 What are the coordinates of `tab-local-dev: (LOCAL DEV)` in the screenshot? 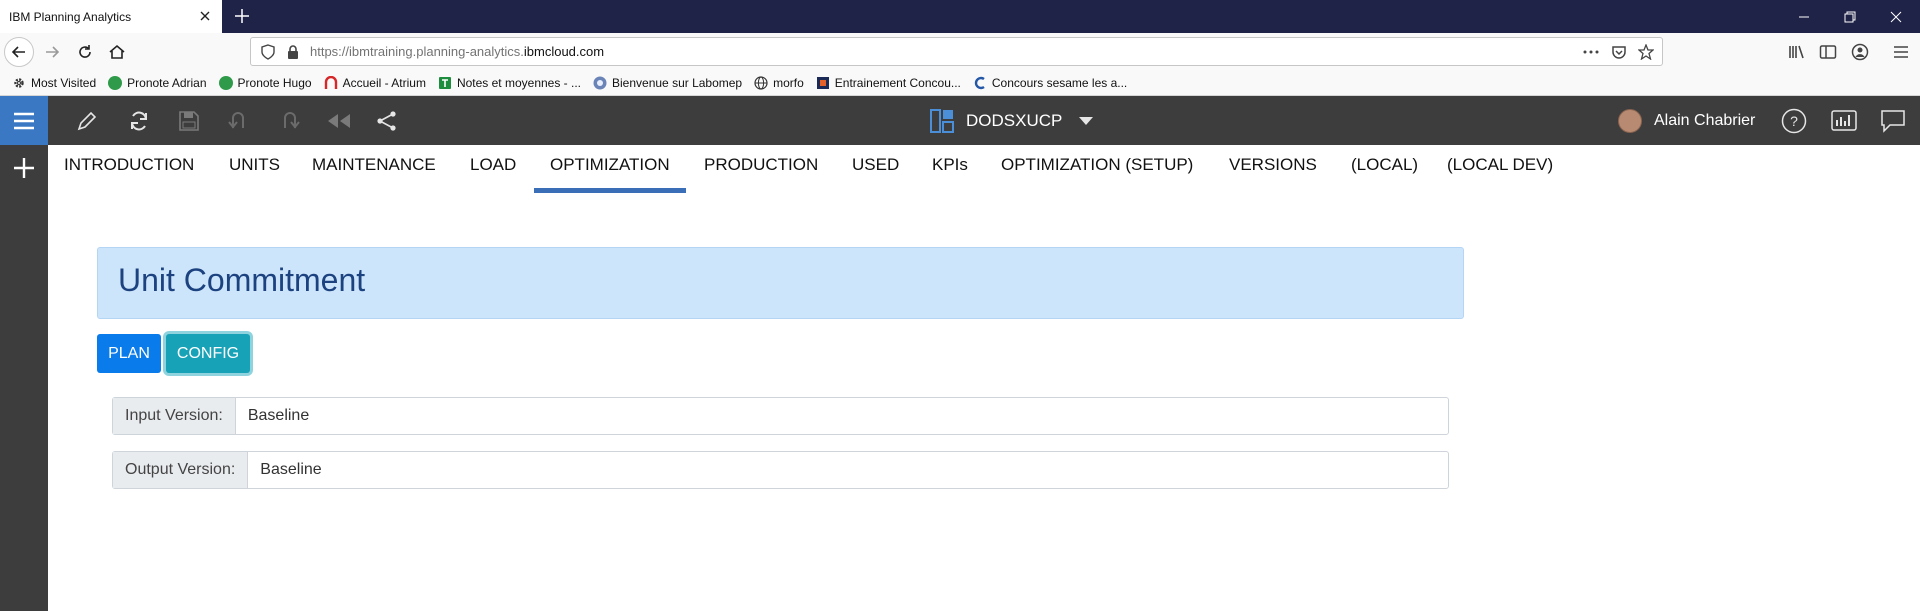 It's located at (1500, 169).